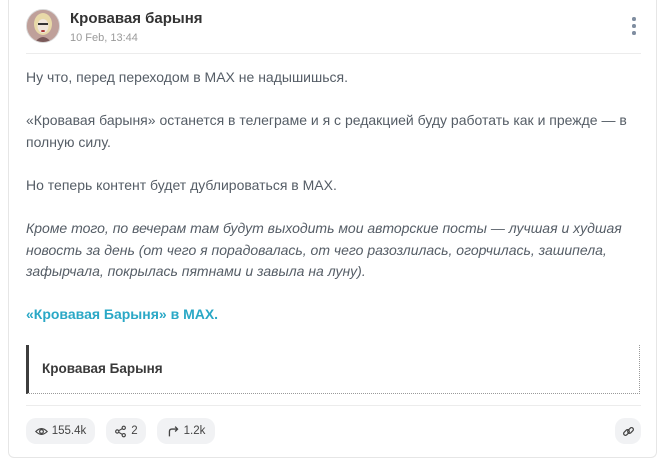 This screenshot has width=665, height=459. I want to click on share-nodes-icon, so click(121, 431).